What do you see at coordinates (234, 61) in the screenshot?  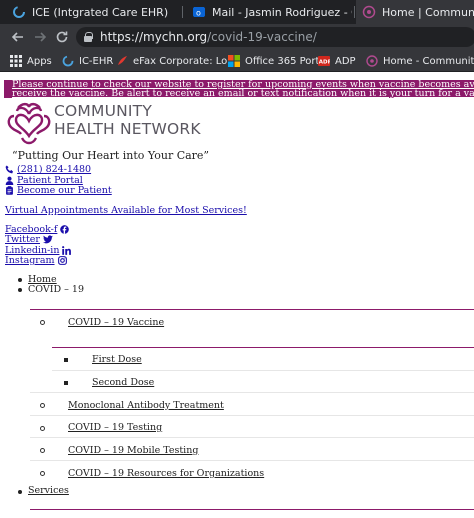 I see `office-icon` at bounding box center [234, 61].